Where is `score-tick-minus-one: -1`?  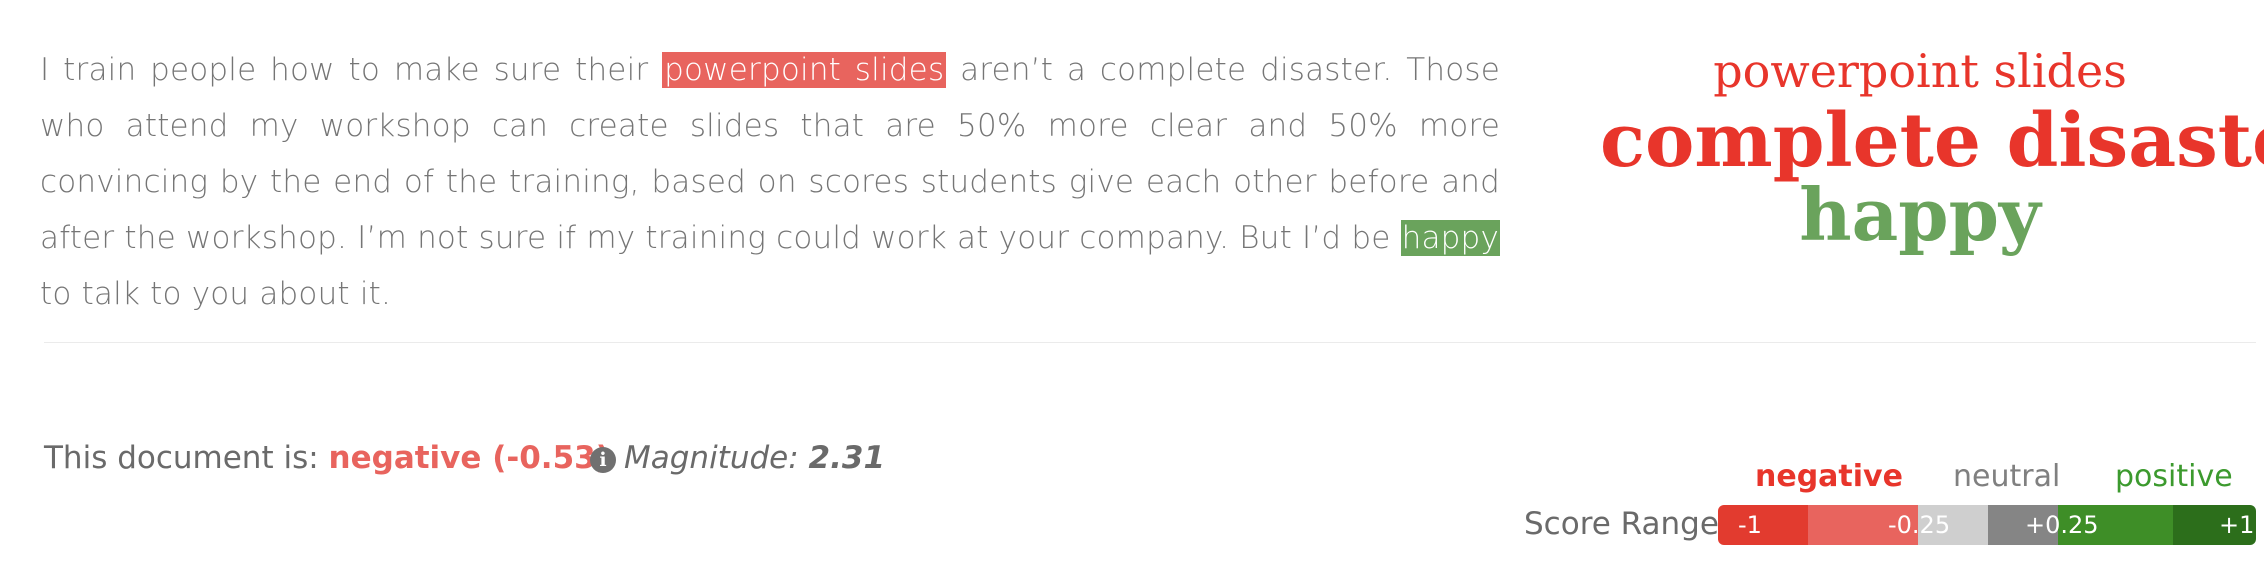
score-tick-minus-one: -1 is located at coordinates (1750, 525).